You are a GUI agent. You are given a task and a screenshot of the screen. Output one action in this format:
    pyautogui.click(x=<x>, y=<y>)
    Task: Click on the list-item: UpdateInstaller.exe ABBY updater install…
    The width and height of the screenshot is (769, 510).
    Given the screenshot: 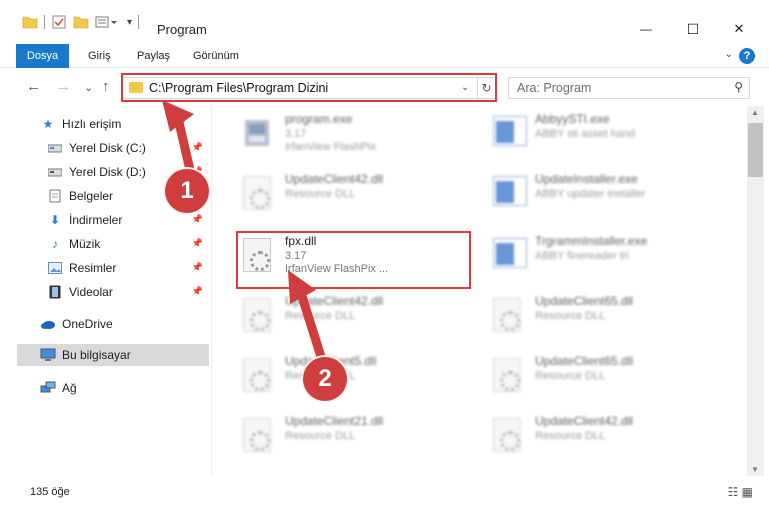 What is the action you would take?
    pyautogui.click(x=588, y=194)
    